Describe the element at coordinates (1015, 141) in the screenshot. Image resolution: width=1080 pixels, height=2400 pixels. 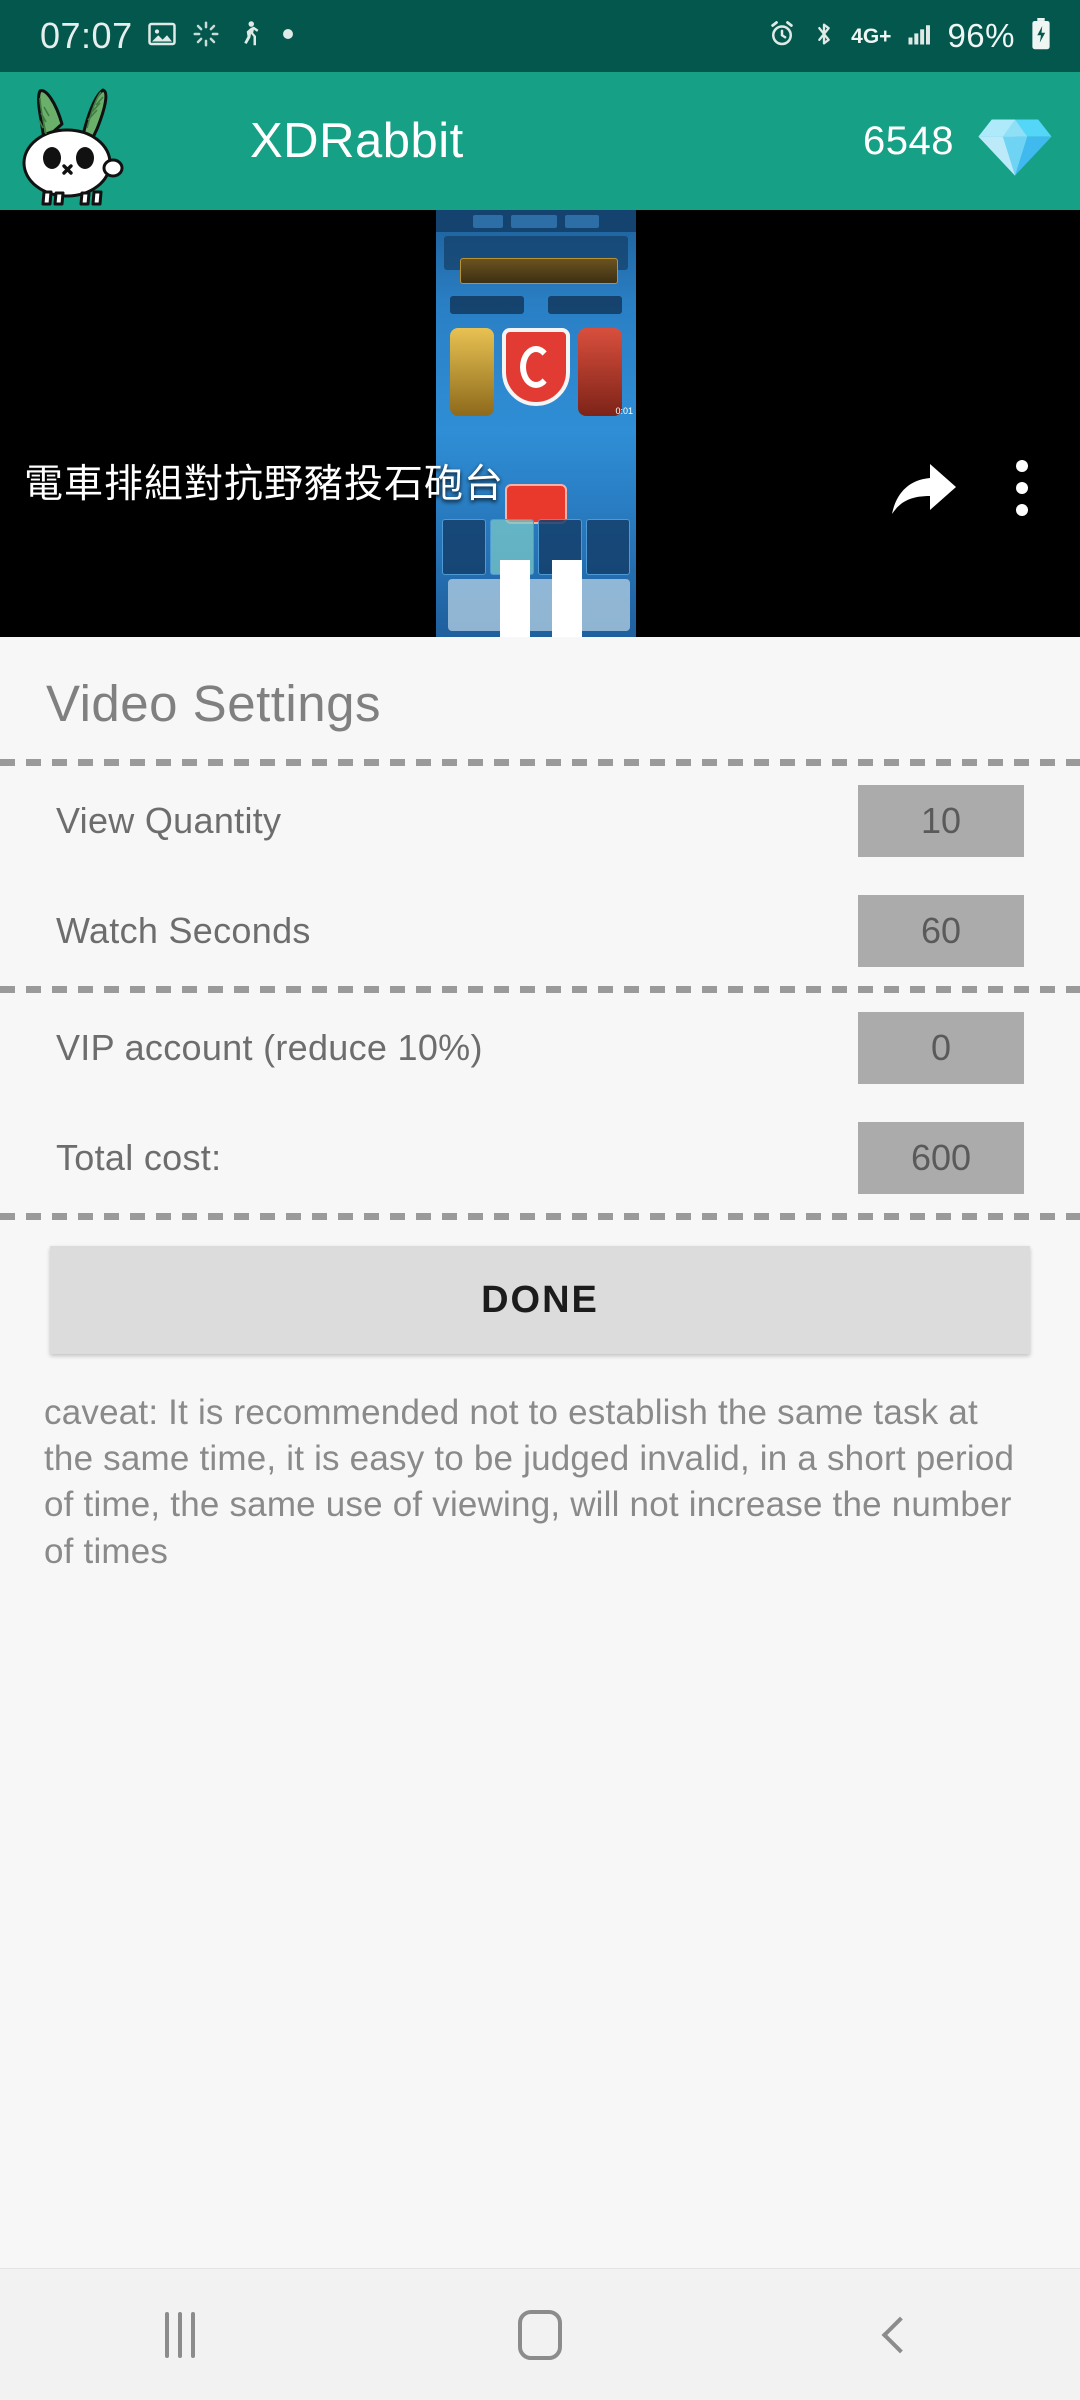
I see `diamond-icon` at that location.